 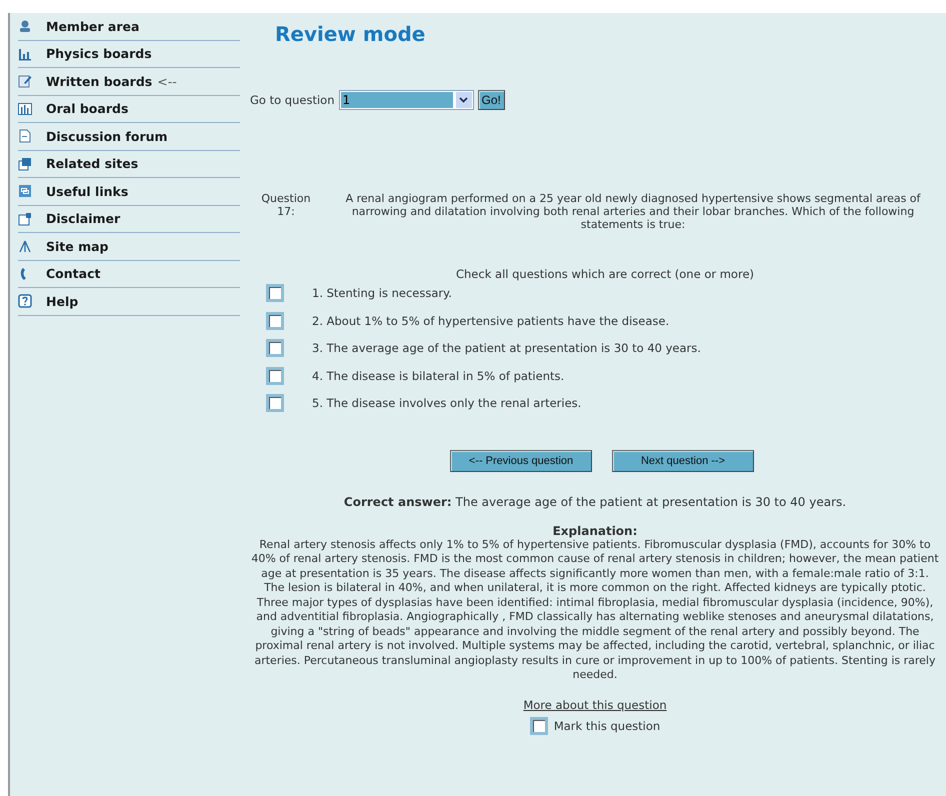 What do you see at coordinates (99, 54) in the screenshot?
I see `sidebar-link: Physics boards` at bounding box center [99, 54].